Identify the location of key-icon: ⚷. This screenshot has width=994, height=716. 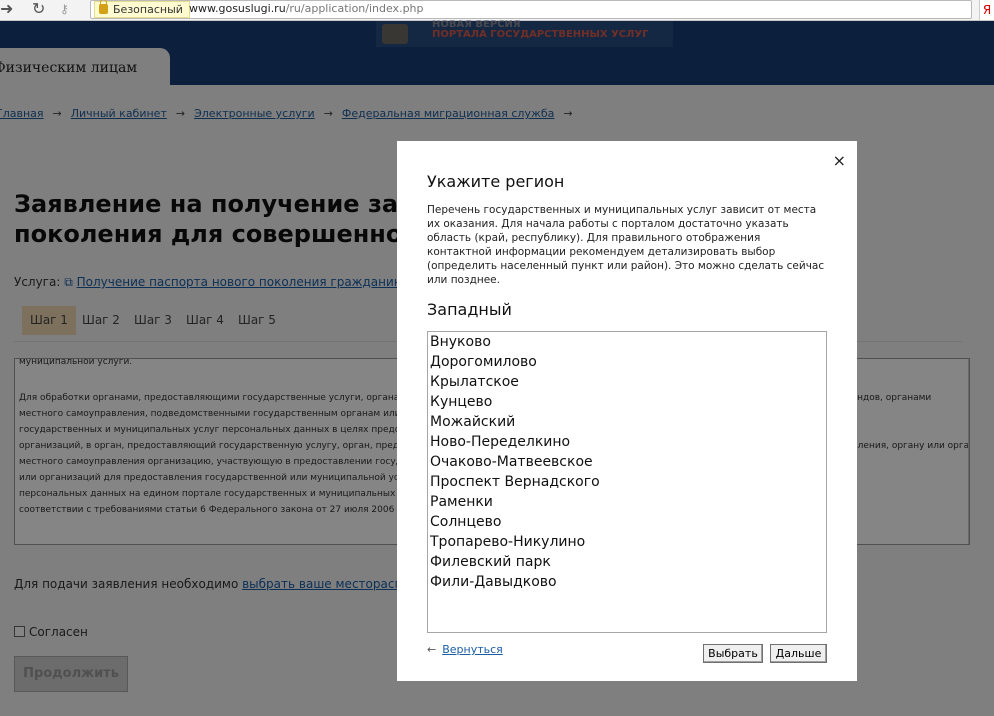
(64, 10).